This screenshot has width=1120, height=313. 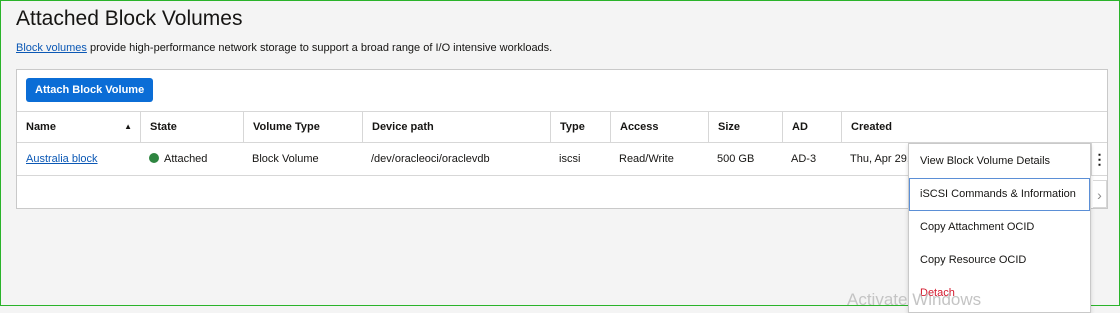 What do you see at coordinates (646, 159) in the screenshot?
I see `cell-access: Read/Write` at bounding box center [646, 159].